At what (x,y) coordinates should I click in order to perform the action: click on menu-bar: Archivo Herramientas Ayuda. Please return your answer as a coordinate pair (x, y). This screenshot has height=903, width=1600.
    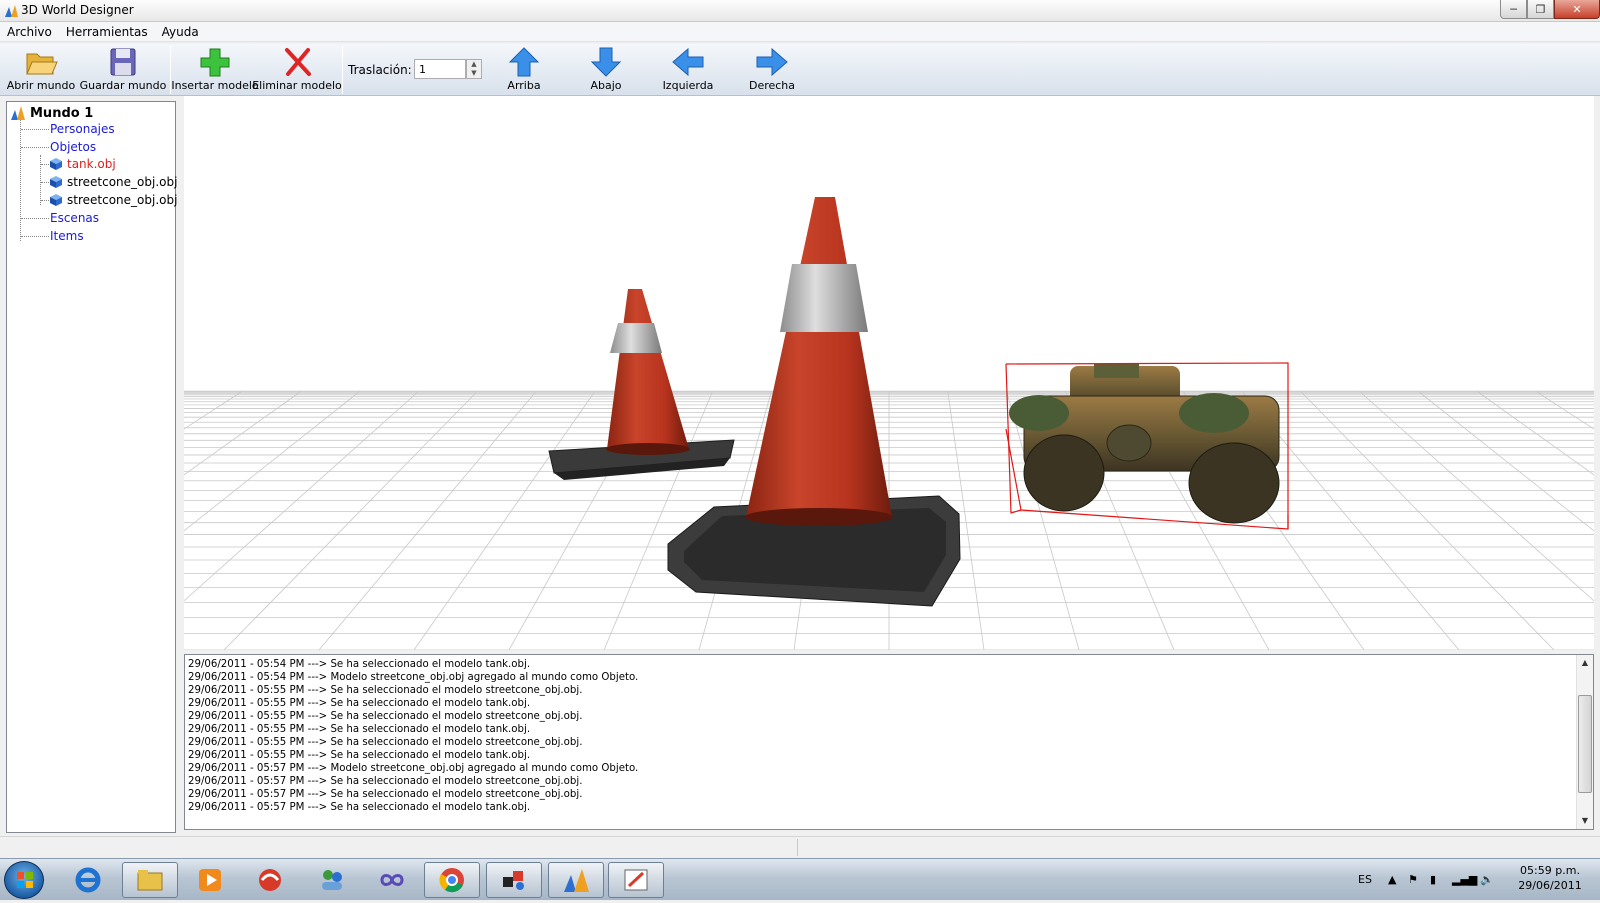
    Looking at the image, I should click on (800, 32).